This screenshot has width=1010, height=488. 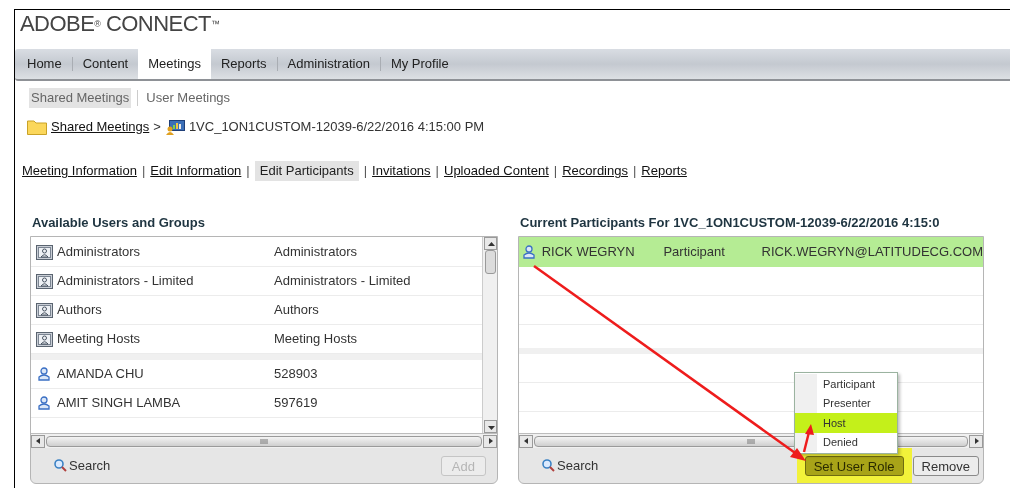 I want to click on panel-title: Current Participants For 1VC_1ON1CUSTOM-12039-6/22/2016 4:15:0, so click(x=730, y=221).